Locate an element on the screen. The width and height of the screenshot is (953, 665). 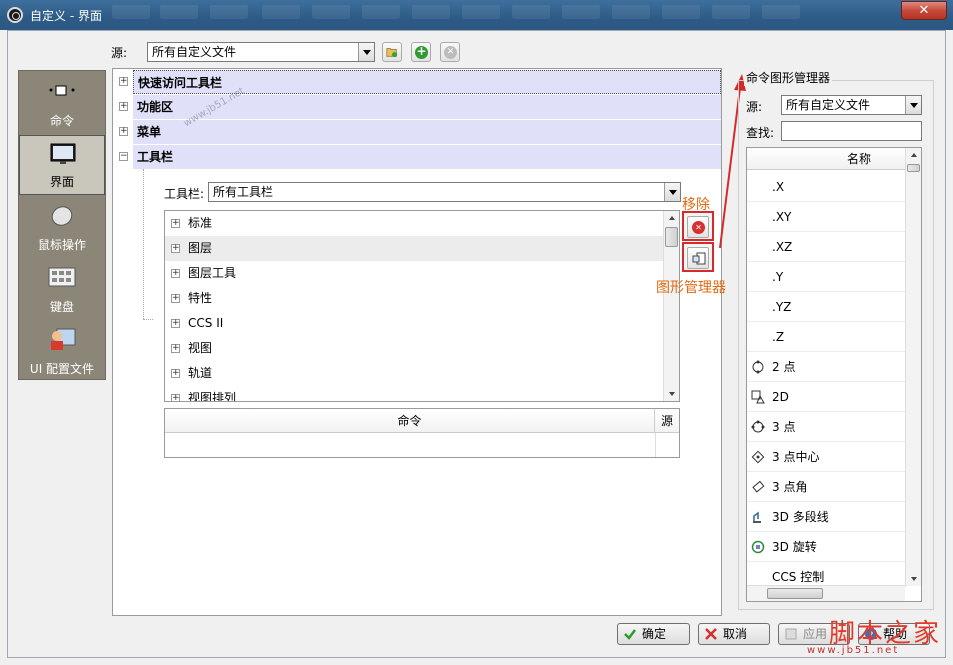
list-item: 3D 旋转 is located at coordinates (826, 547).